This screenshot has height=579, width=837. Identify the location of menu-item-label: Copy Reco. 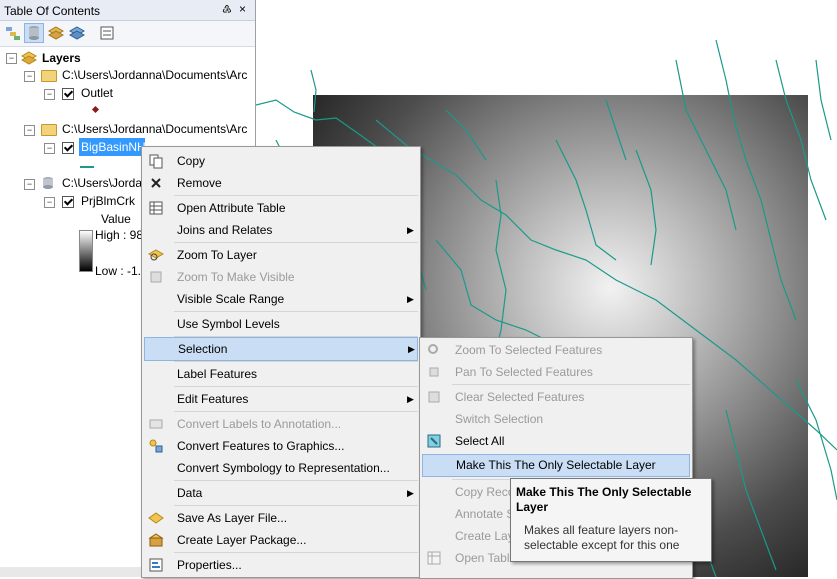
(485, 492).